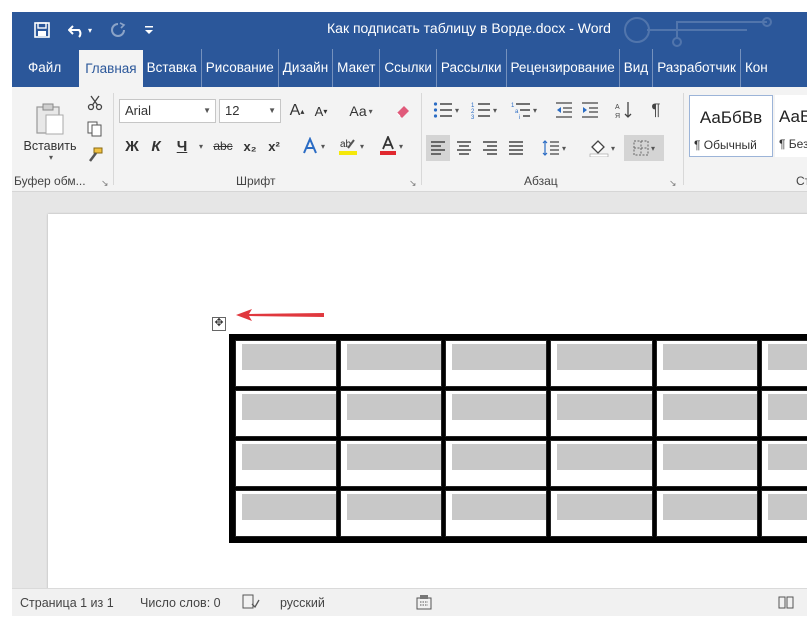 The image size is (807, 625). Describe the element at coordinates (42, 30) in the screenshot. I see `save-icon` at that location.